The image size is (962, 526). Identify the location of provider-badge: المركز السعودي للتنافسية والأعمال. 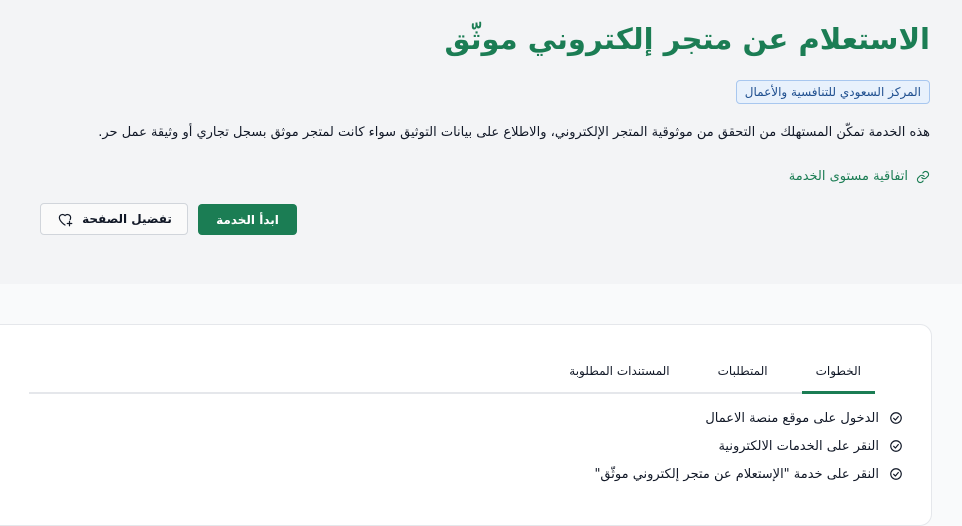
(832, 92).